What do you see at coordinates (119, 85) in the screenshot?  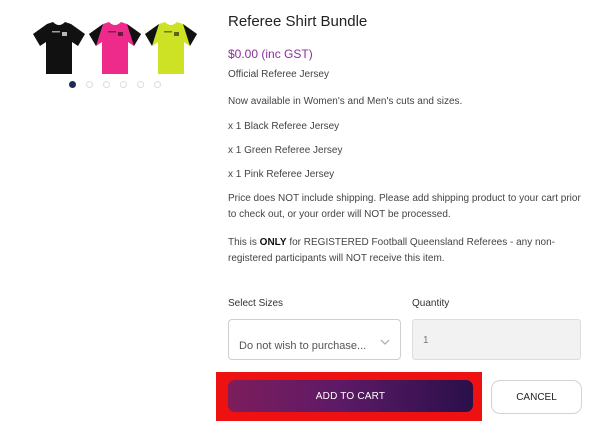 I see `carousel-dots` at bounding box center [119, 85].